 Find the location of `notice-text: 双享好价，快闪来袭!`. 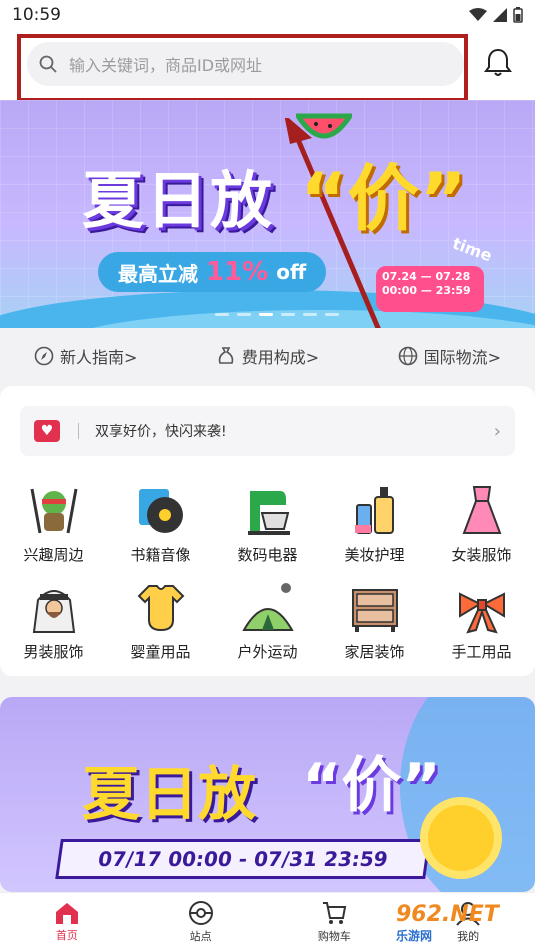

notice-text: 双享好价，快闪来袭! is located at coordinates (161, 432).